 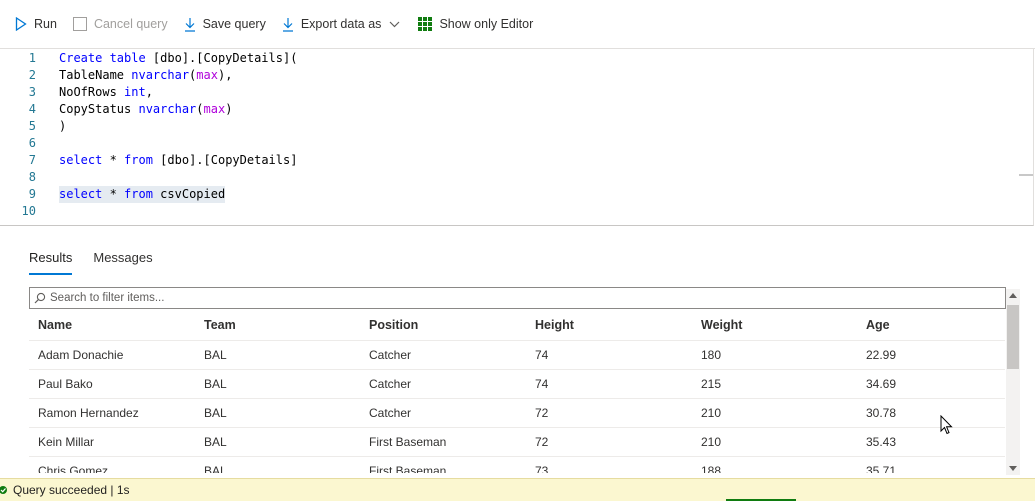 What do you see at coordinates (517, 384) in the screenshot?
I see `table-row: Paul Bako BAL Catcher 74 215 34.69` at bounding box center [517, 384].